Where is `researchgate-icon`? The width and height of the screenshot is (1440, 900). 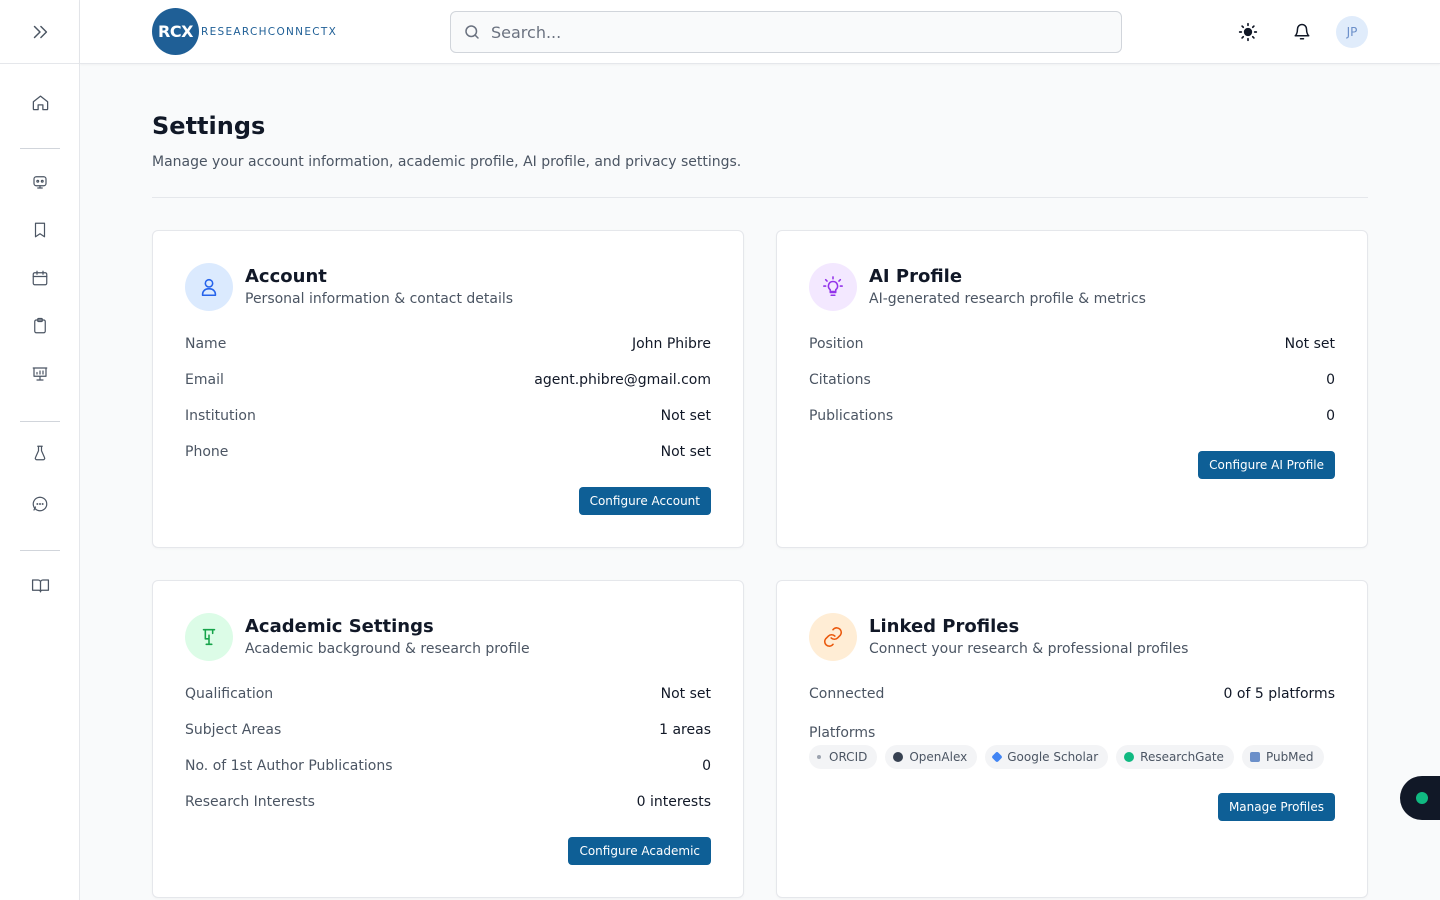 researchgate-icon is located at coordinates (1129, 757).